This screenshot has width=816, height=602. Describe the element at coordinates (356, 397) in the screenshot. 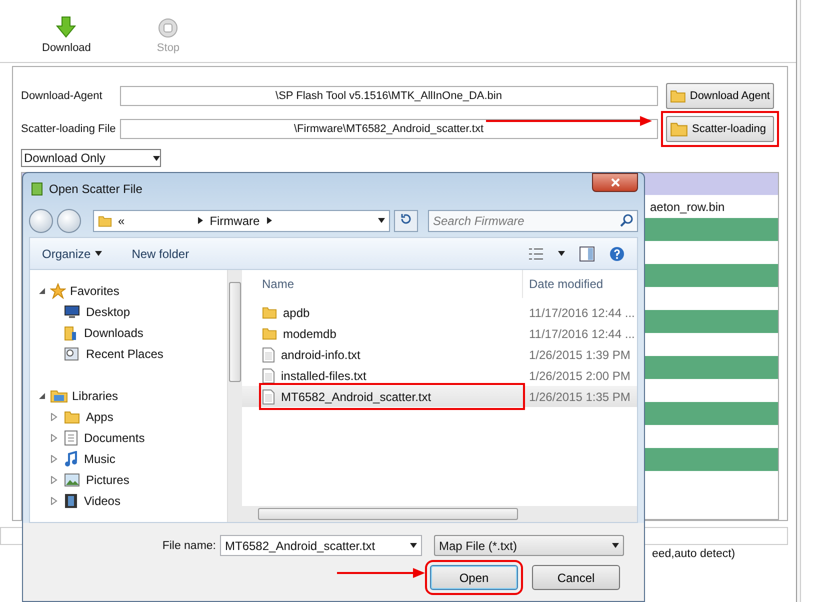

I see `file-name: MT6582_Android_scatter.txt` at that location.